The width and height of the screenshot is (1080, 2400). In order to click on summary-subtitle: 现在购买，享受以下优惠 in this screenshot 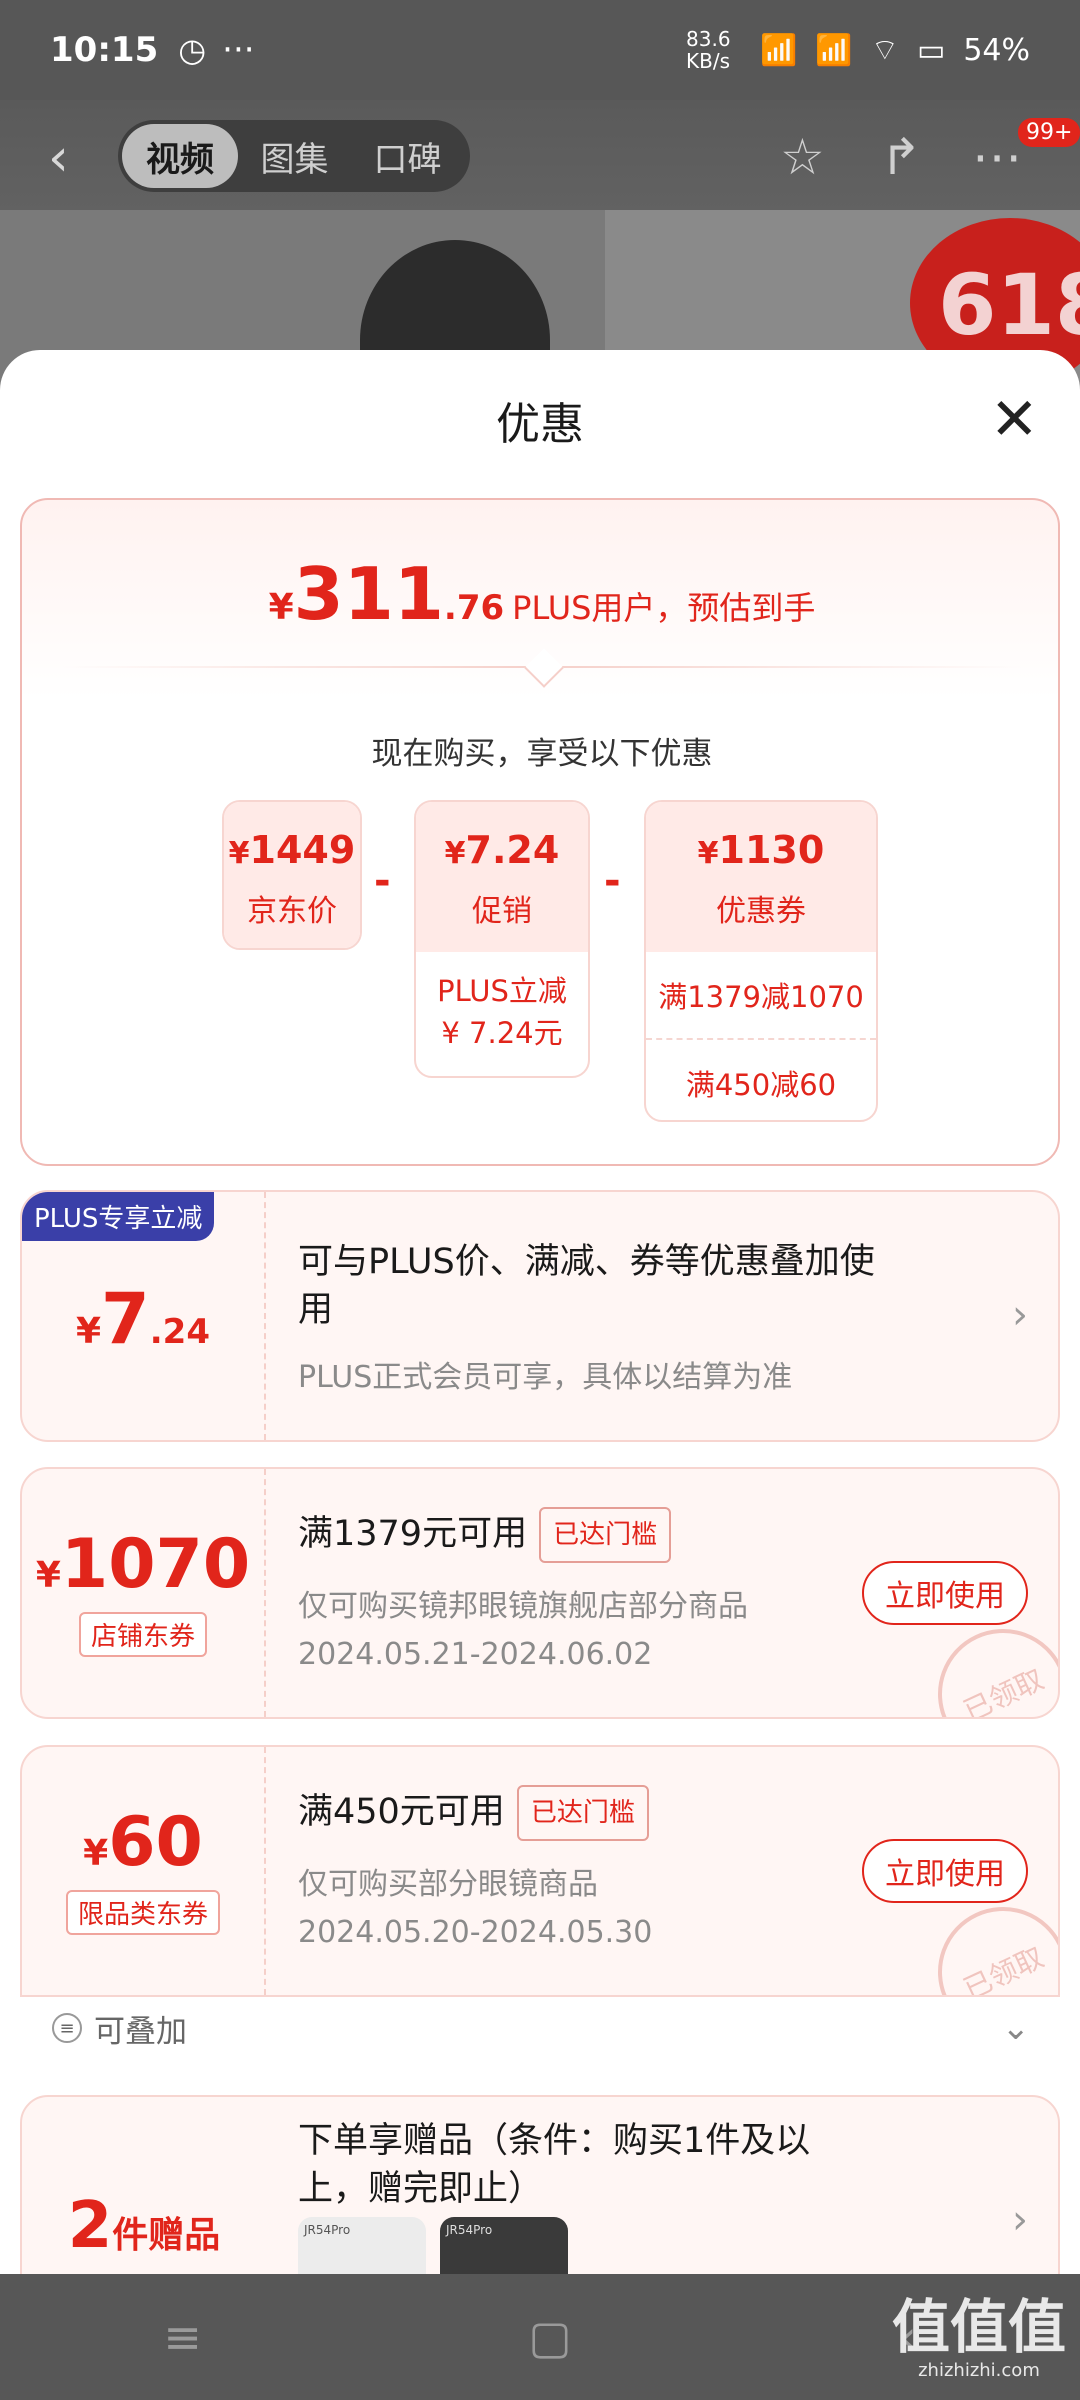, I will do `click(542, 754)`.